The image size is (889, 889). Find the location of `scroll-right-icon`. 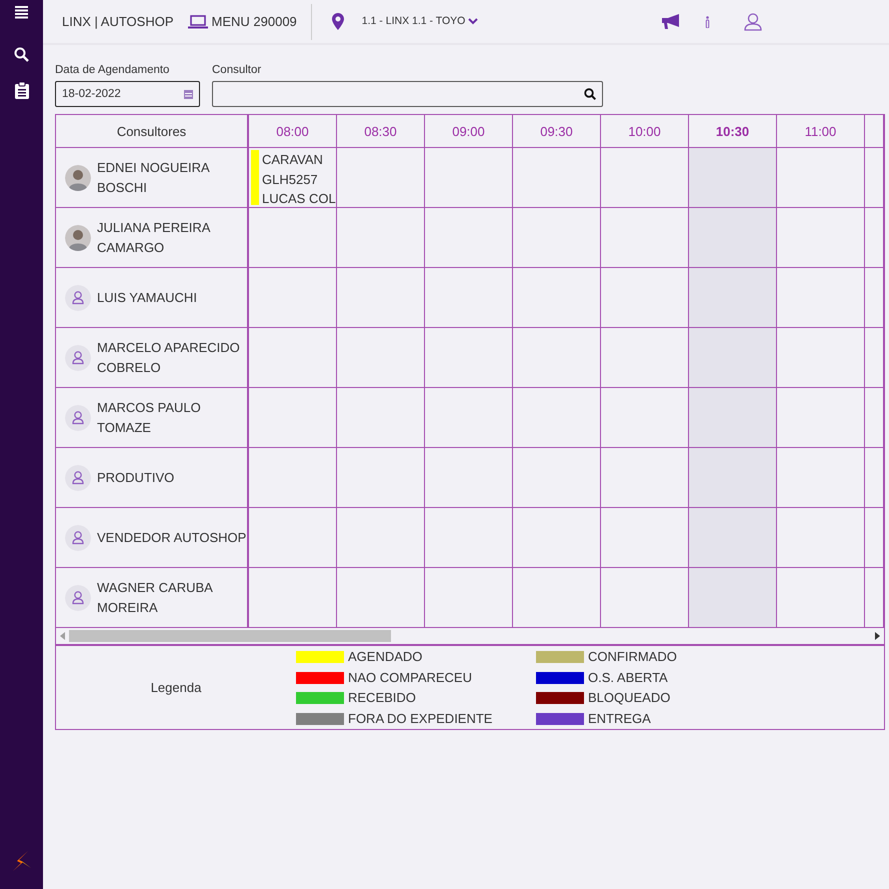

scroll-right-icon is located at coordinates (877, 636).